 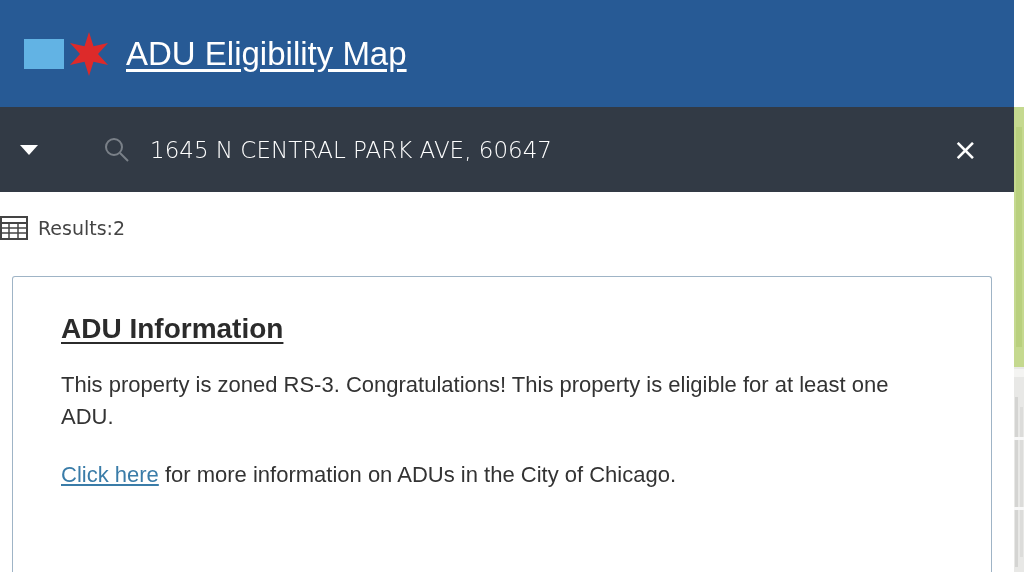 What do you see at coordinates (369, 475) in the screenshot?
I see `info-text: Click here for more information on ADUs in the City of Chicago.` at bounding box center [369, 475].